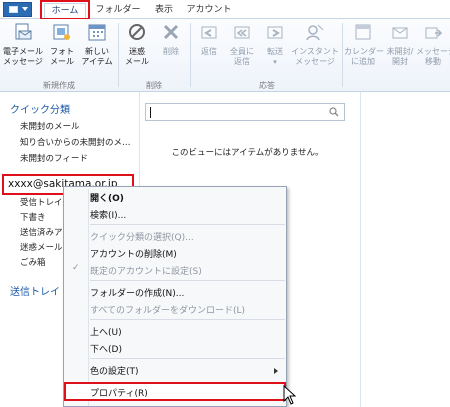 This screenshot has height=407, width=450. I want to click on add-to-calendar-label: カレンダー に追加, so click(364, 56).